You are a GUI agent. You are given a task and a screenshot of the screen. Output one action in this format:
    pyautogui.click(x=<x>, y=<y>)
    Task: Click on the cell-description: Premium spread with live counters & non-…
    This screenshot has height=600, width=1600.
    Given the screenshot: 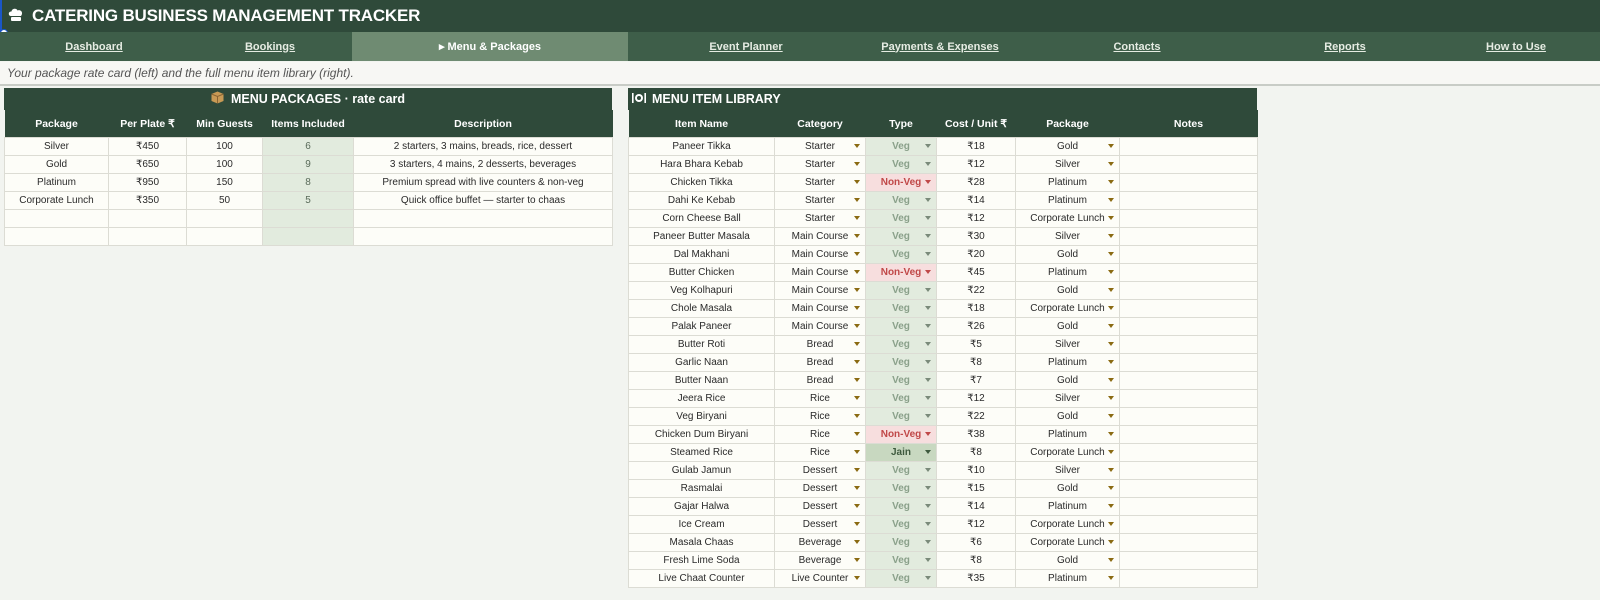 What is the action you would take?
    pyautogui.click(x=483, y=182)
    